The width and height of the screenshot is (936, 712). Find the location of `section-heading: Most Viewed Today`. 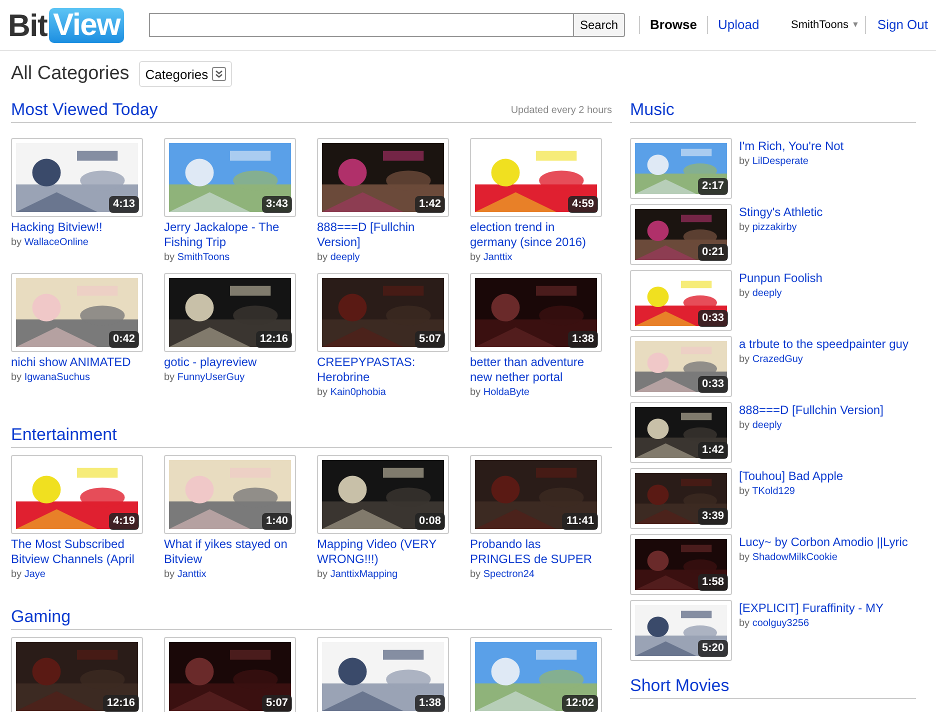

section-heading: Most Viewed Today is located at coordinates (84, 110).